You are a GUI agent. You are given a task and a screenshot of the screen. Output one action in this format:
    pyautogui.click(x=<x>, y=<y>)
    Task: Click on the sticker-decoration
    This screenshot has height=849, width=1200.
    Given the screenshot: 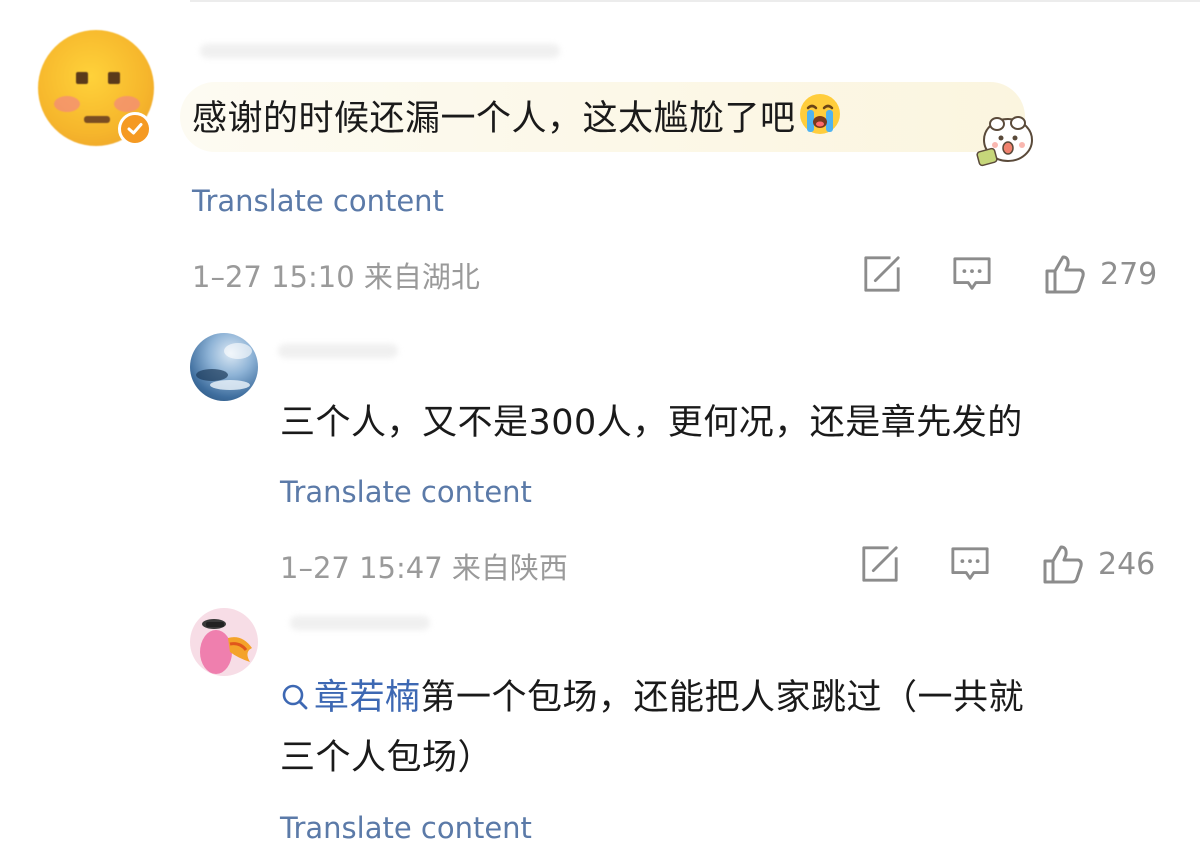 What is the action you would take?
    pyautogui.click(x=1004, y=141)
    